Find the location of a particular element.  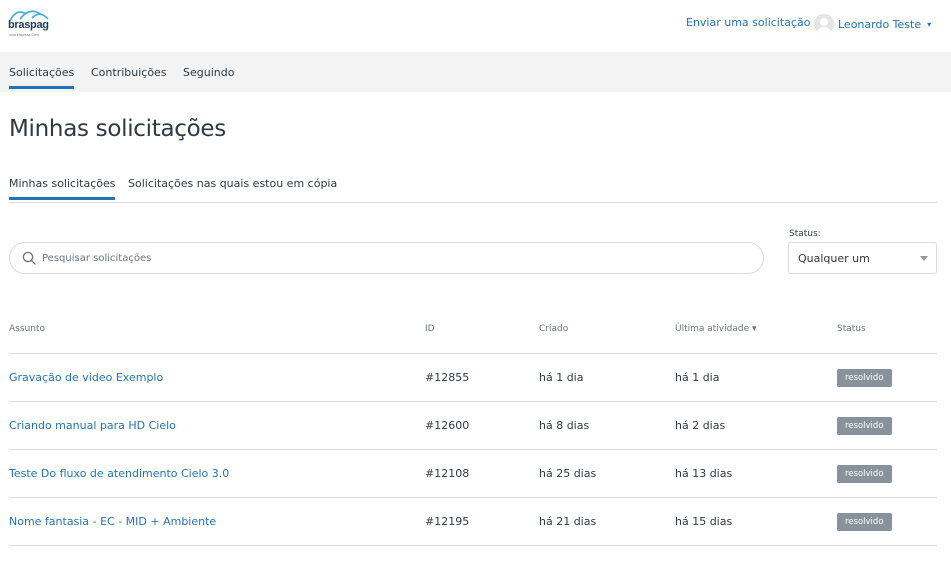

user-avatar-icon is located at coordinates (824, 24).